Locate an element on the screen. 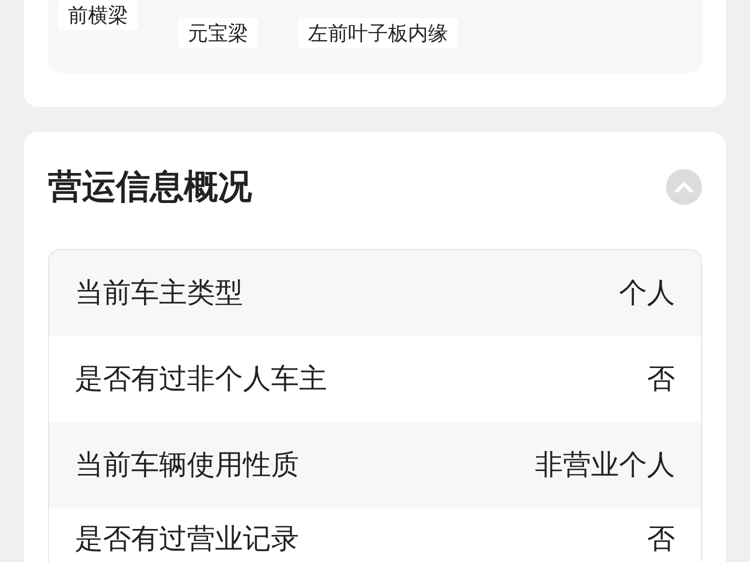 The width and height of the screenshot is (750, 562). row-label: 当前车辆使用性质 is located at coordinates (187, 465).